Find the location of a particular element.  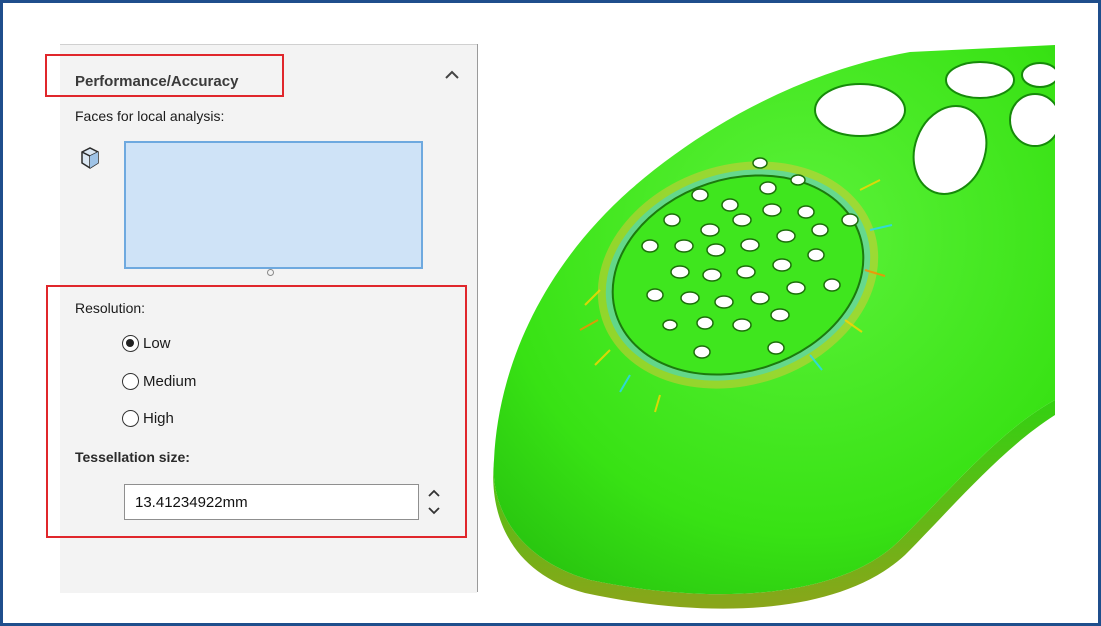

radio-medium: Medium is located at coordinates (159, 381).